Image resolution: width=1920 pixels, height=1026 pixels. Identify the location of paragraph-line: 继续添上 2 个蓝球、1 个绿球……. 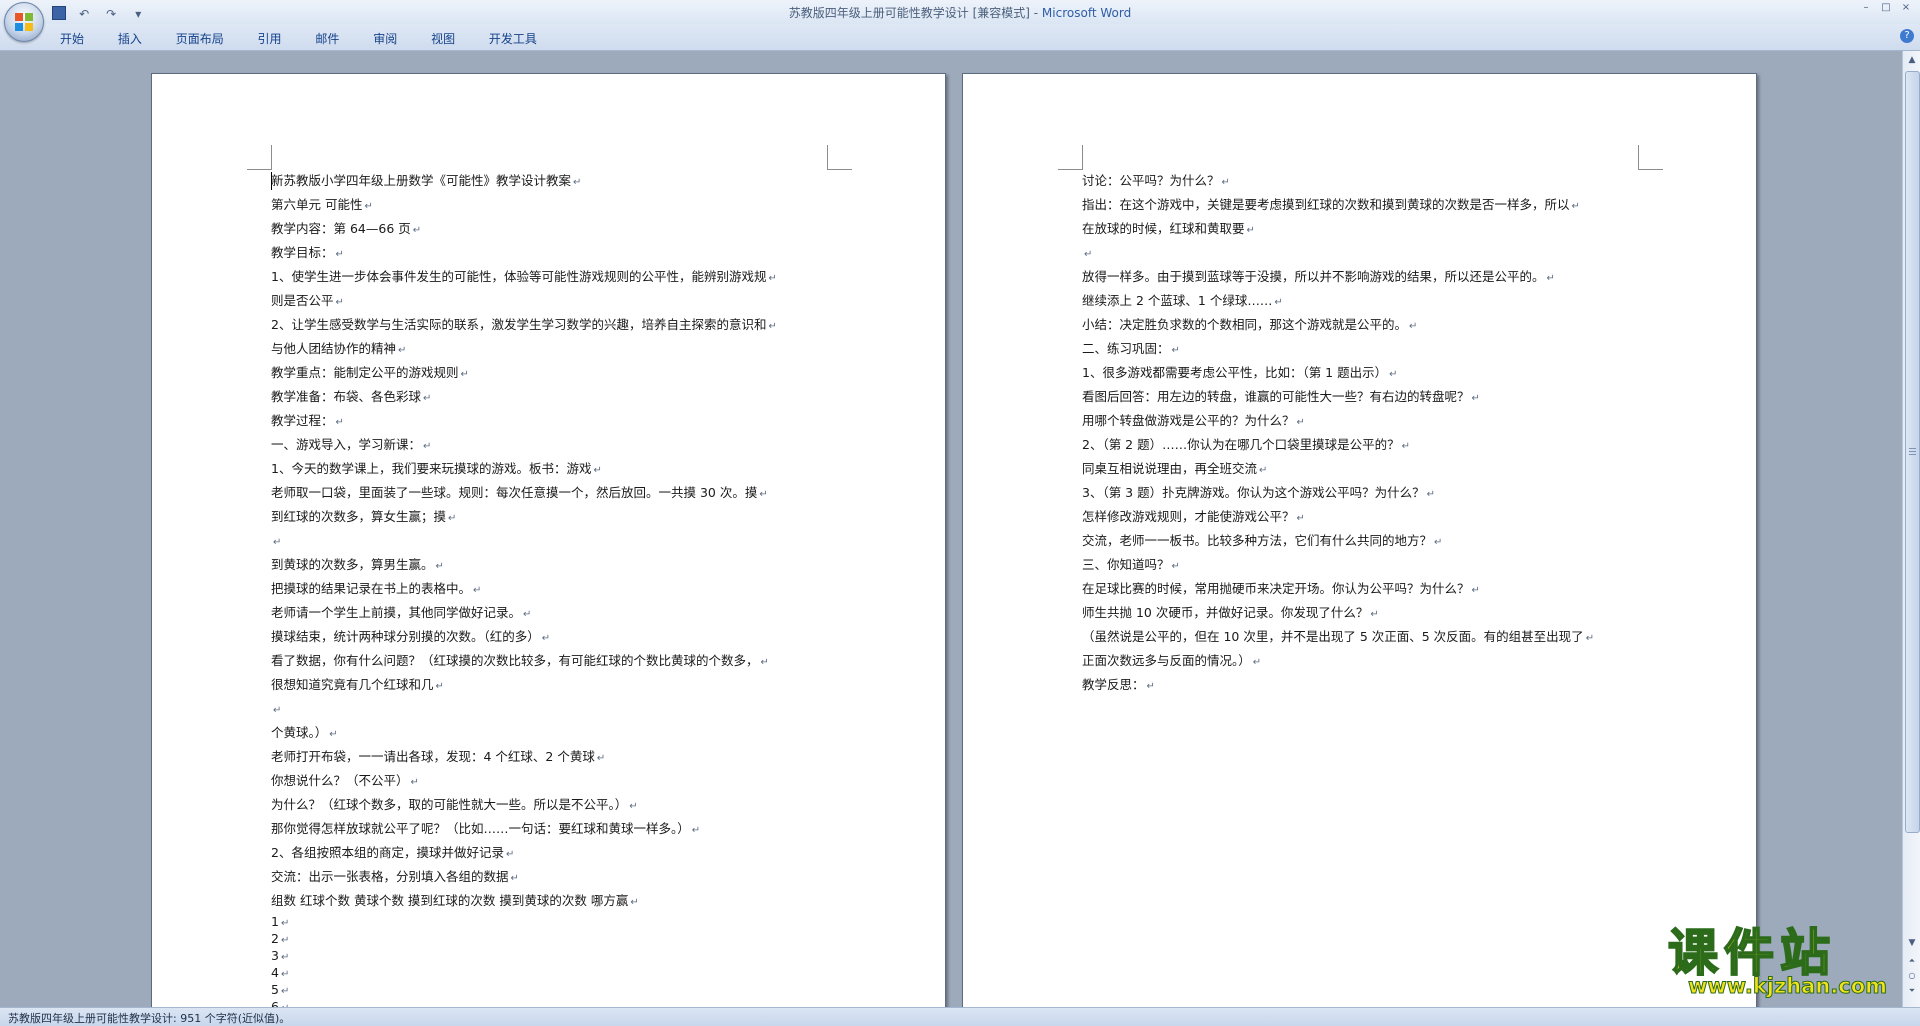
(1362, 301).